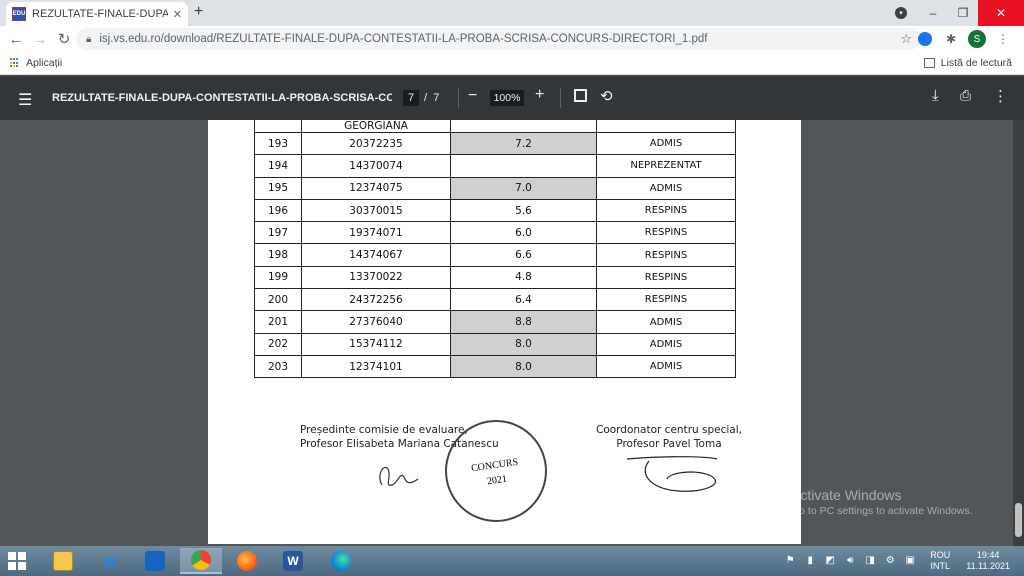  What do you see at coordinates (64, 39) in the screenshot?
I see `reload-button: ↻` at bounding box center [64, 39].